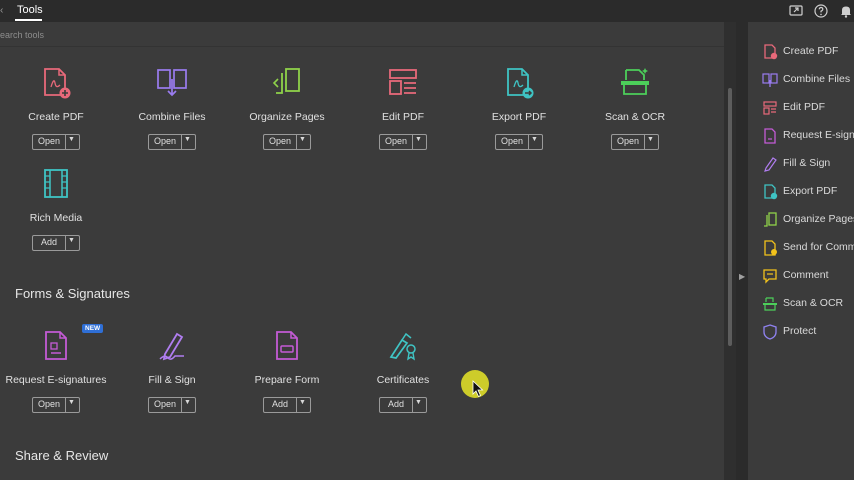  What do you see at coordinates (56, 183) in the screenshot?
I see `rich-media-icon` at bounding box center [56, 183].